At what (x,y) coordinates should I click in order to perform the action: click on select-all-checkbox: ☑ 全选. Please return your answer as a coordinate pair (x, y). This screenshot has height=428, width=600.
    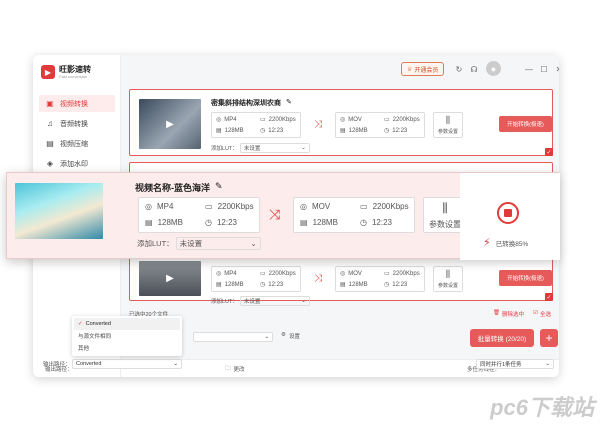
    Looking at the image, I should click on (542, 314).